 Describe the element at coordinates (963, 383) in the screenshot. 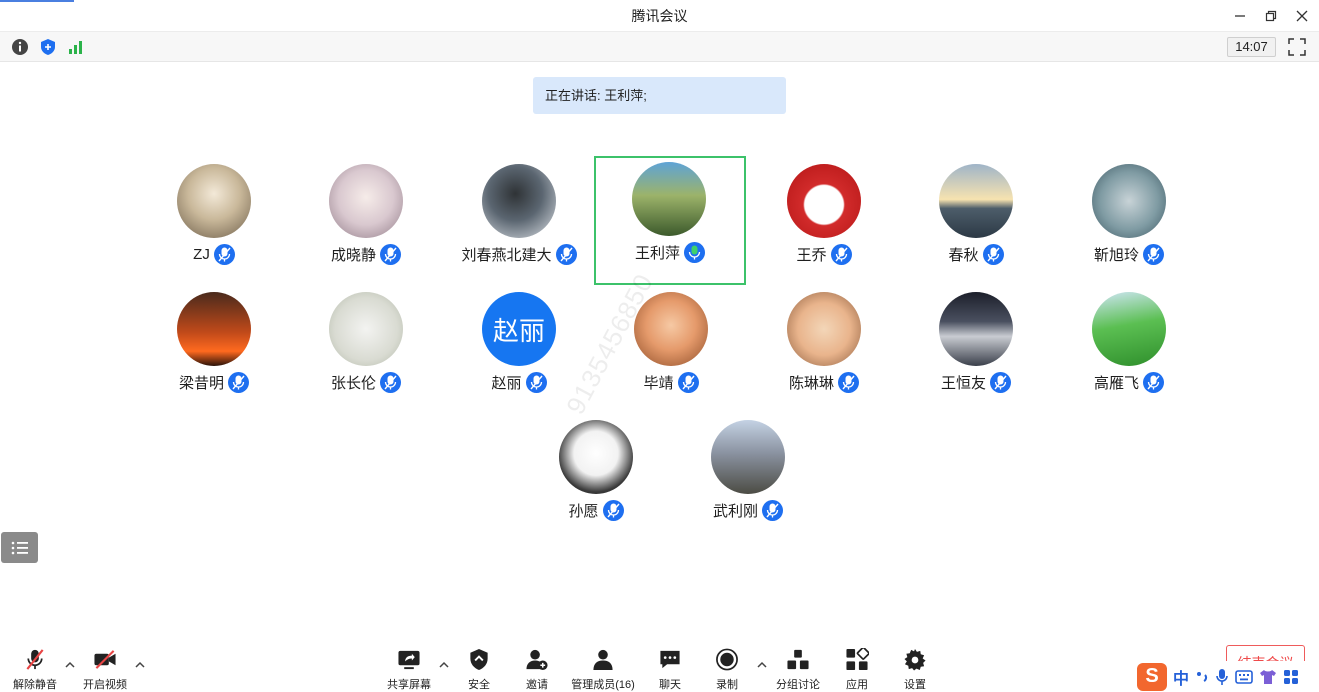

I see `participant-name: 王恒友` at that location.